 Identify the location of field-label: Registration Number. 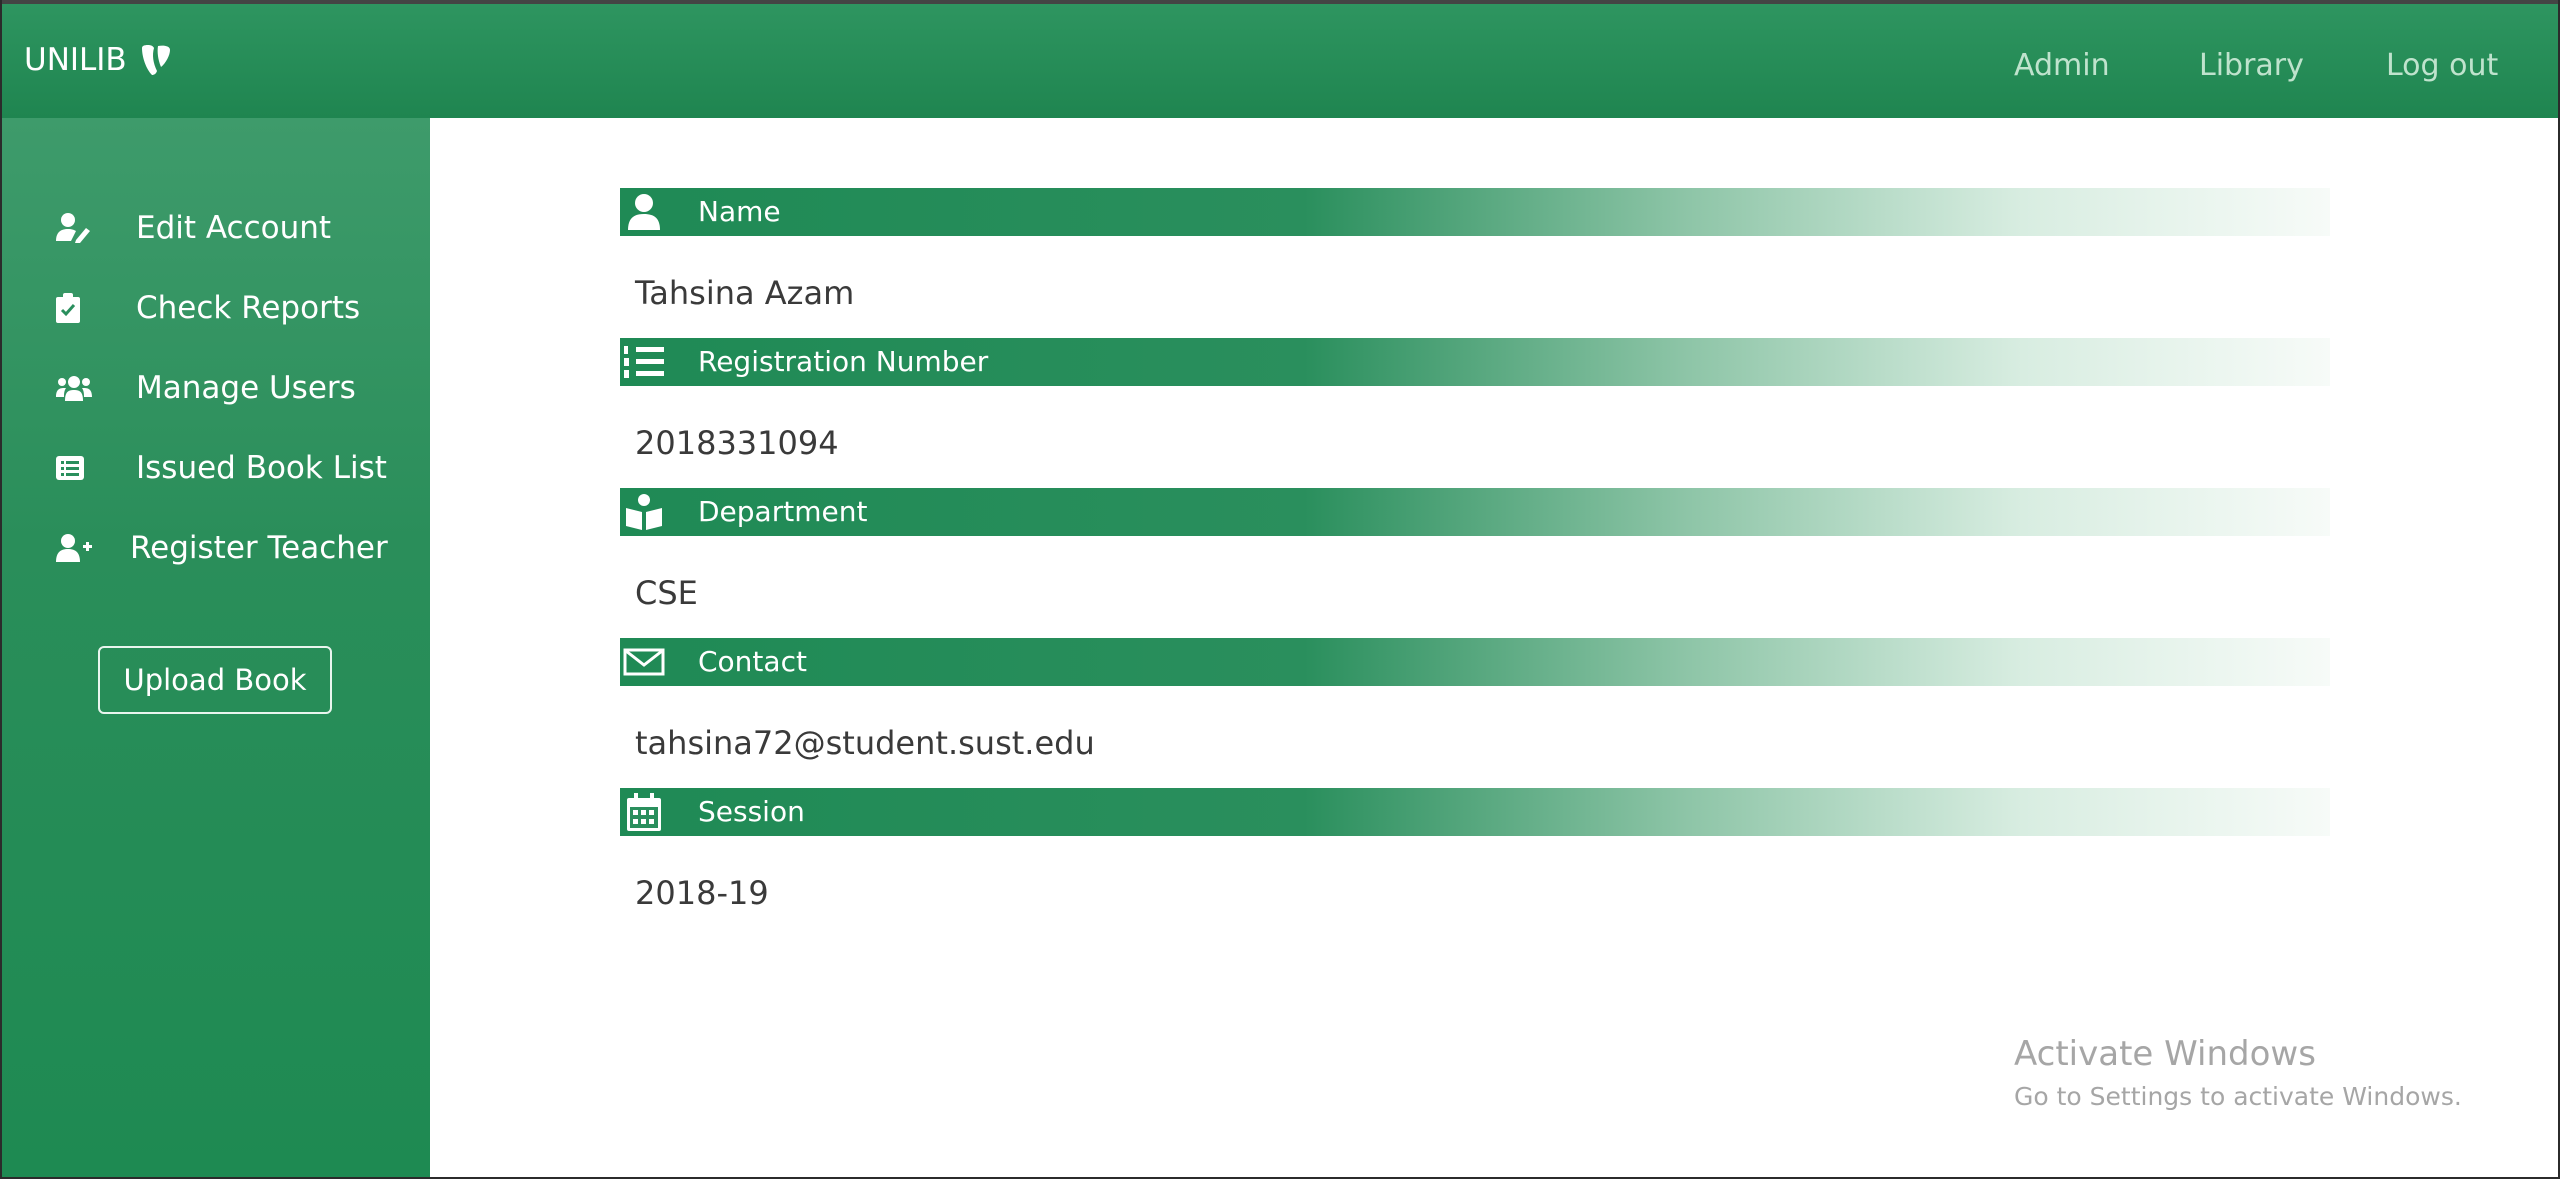
(843, 361).